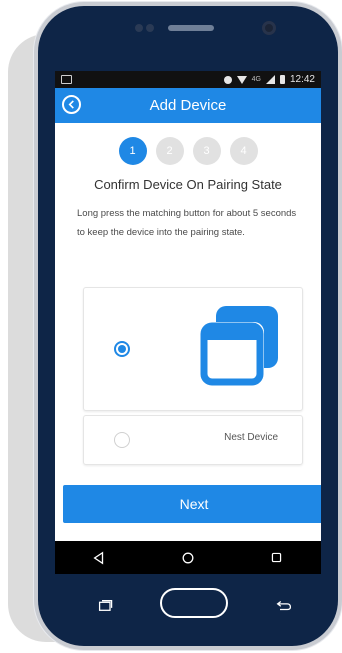  I want to click on nav-back-button, so click(99, 558).